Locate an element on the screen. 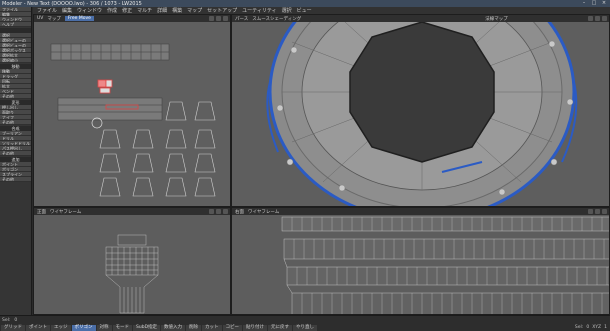 This screenshot has width=610, height=331. close-button: × is located at coordinates (604, 3).